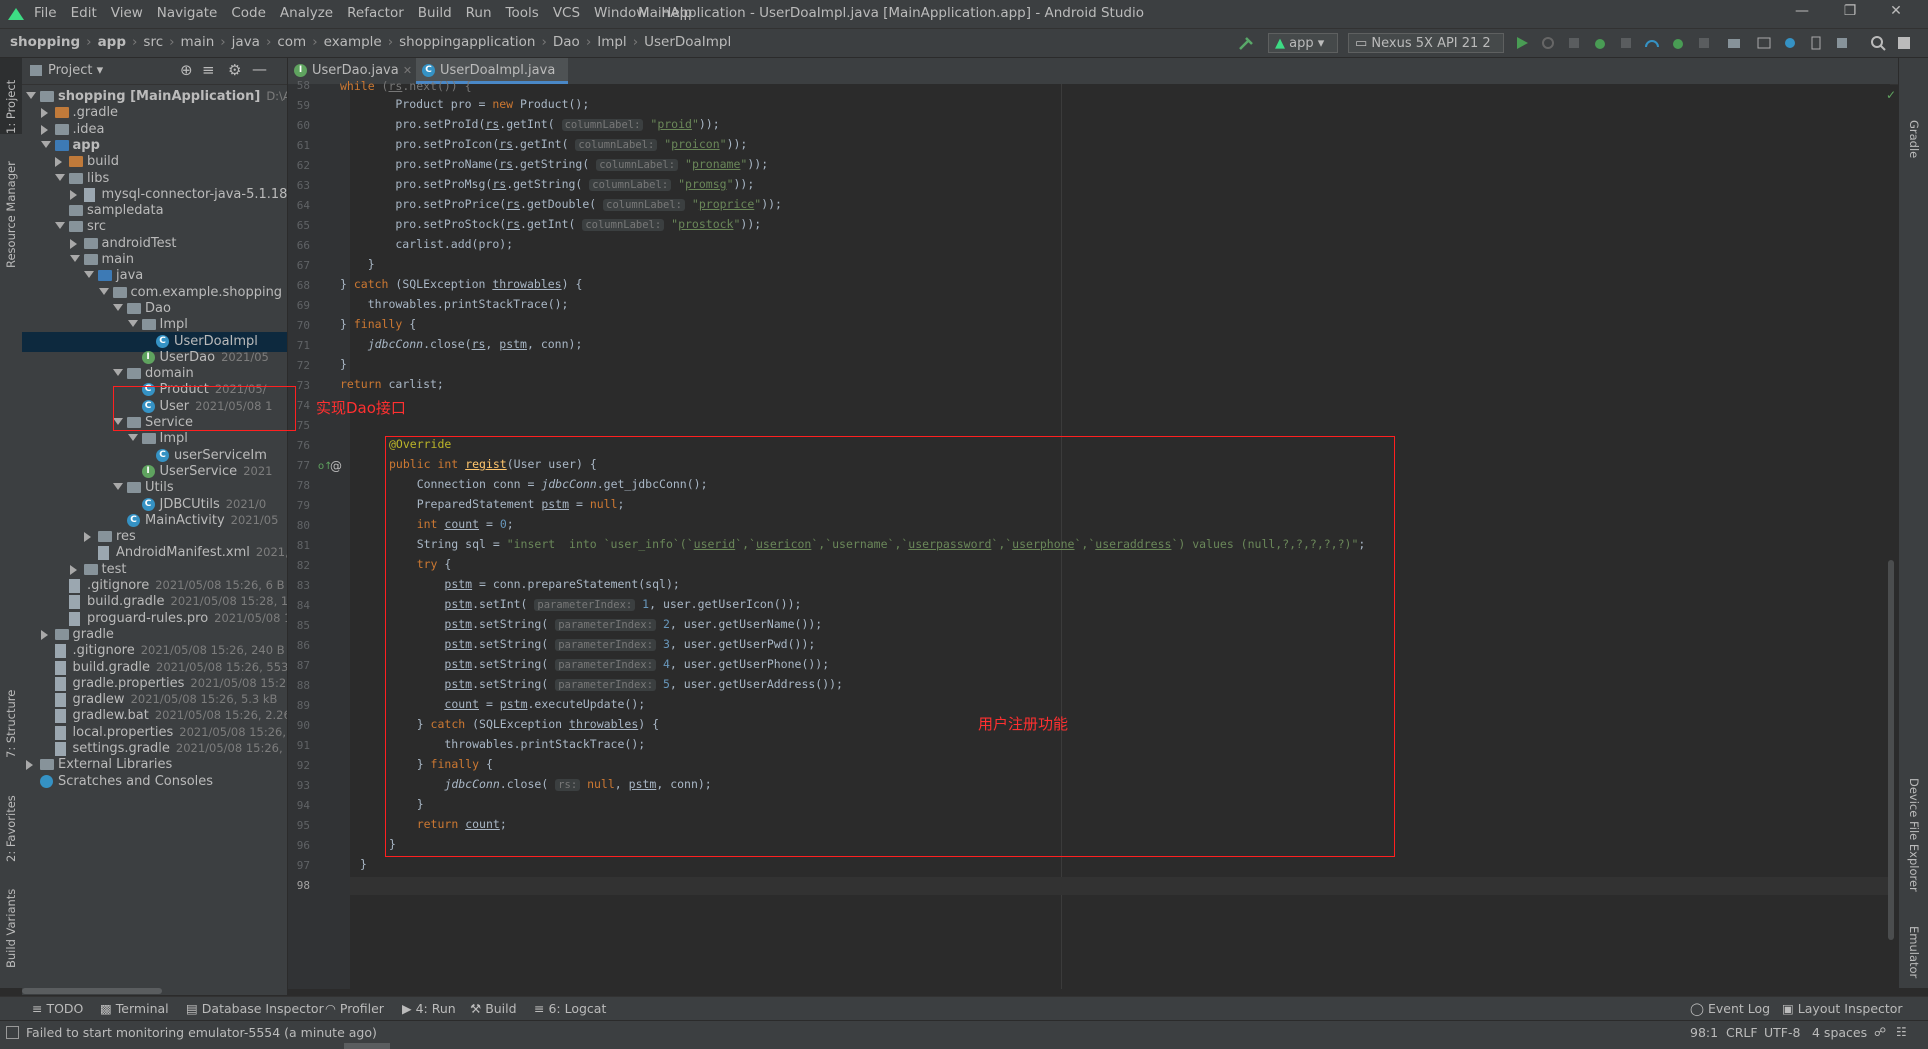 This screenshot has width=1928, height=1049. Describe the element at coordinates (1878, 43) in the screenshot. I see `search-icon` at that location.